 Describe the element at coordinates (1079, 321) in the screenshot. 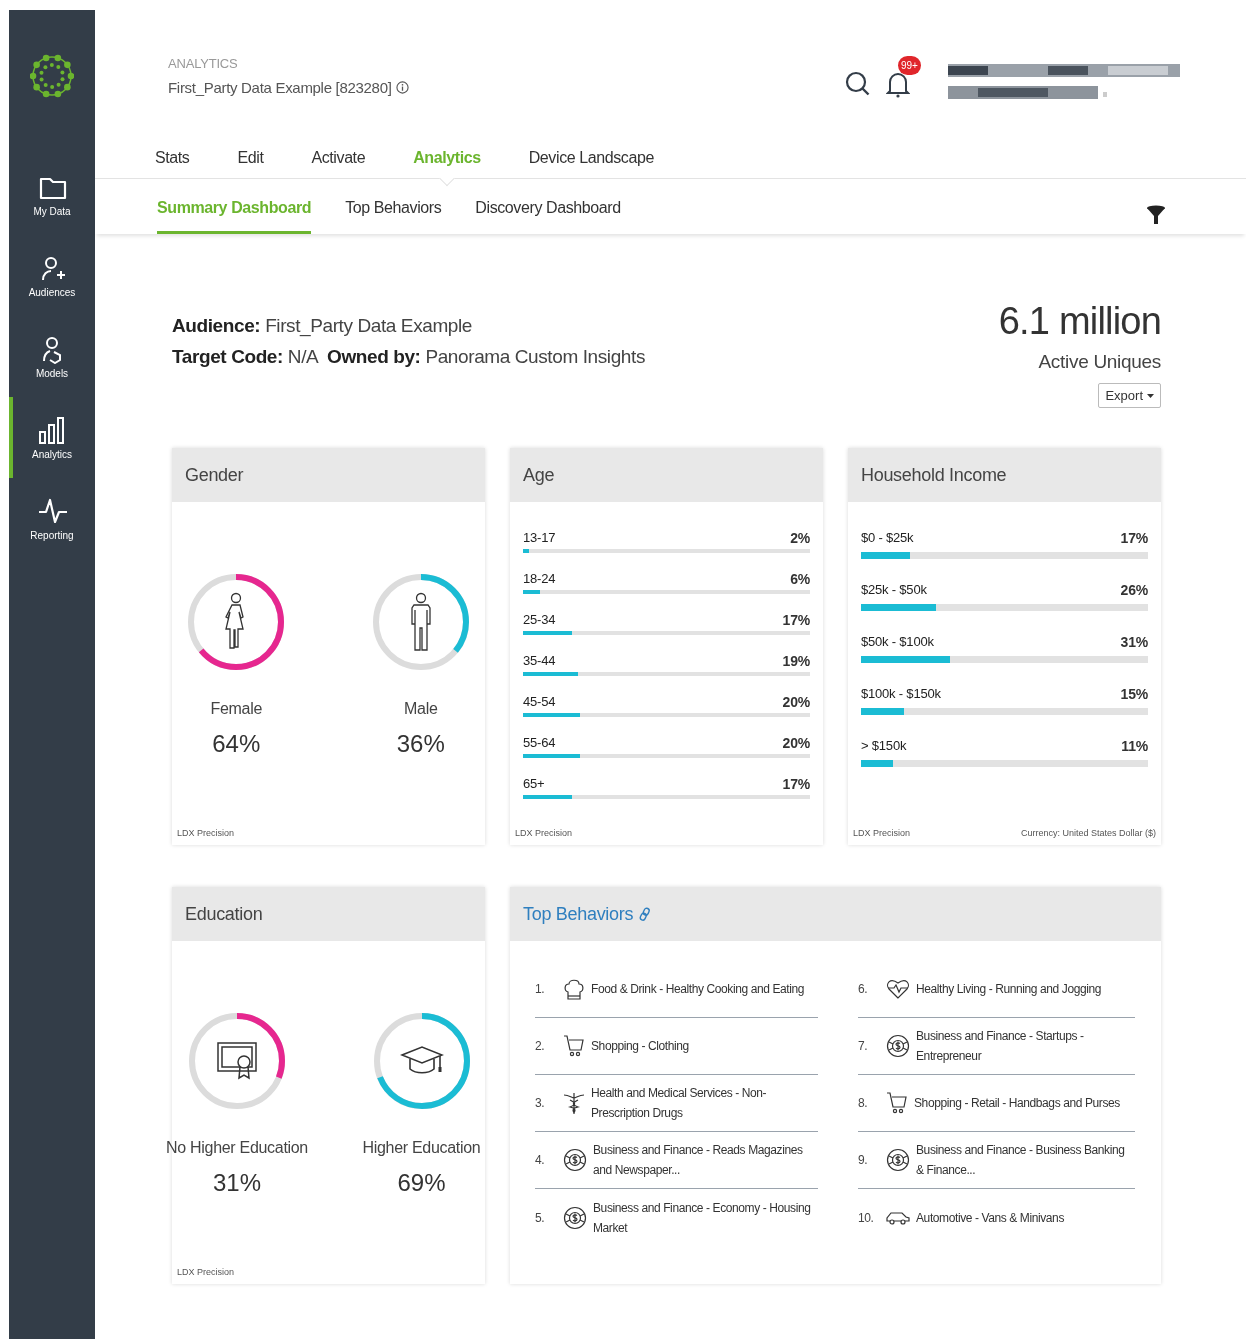

I see `uniques-count: 6.1 million` at that location.